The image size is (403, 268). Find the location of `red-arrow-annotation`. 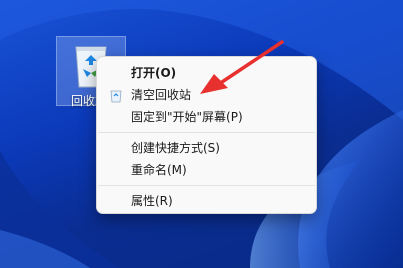

red-arrow-annotation is located at coordinates (242, 67).